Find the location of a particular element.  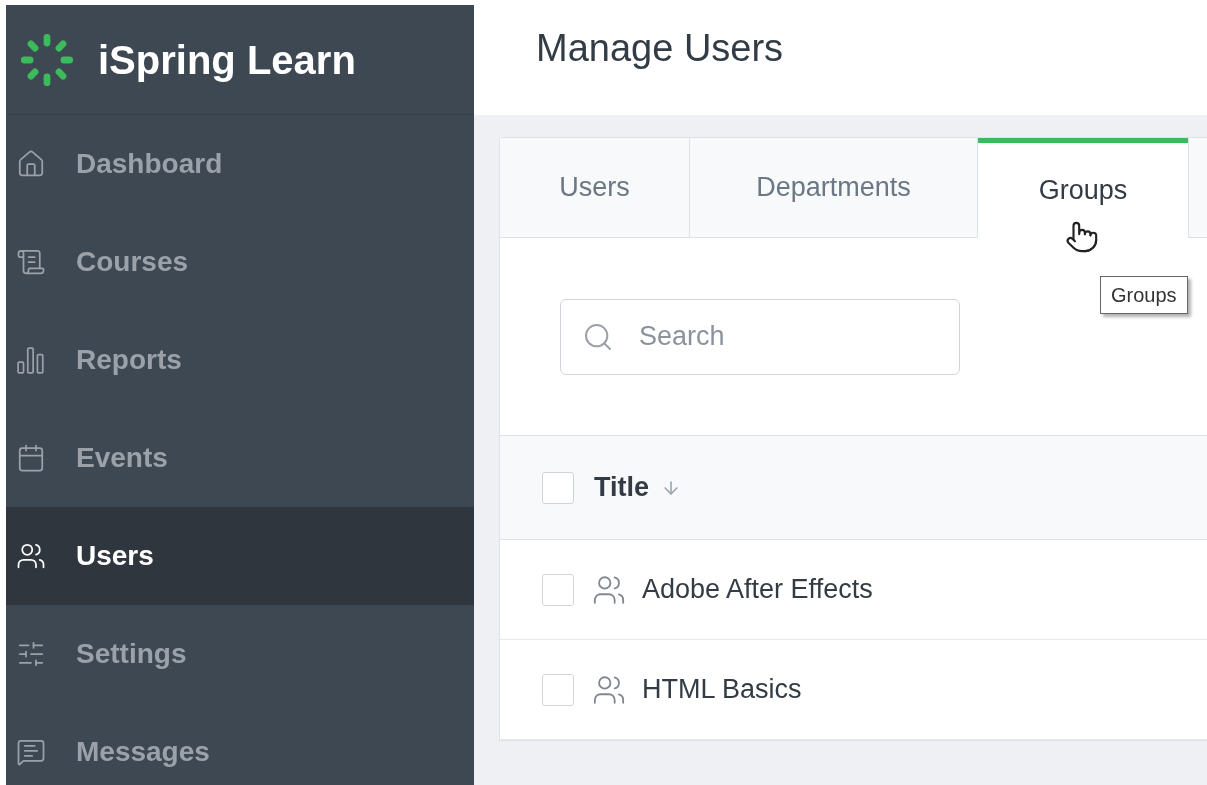

tab: Departments is located at coordinates (834, 188).